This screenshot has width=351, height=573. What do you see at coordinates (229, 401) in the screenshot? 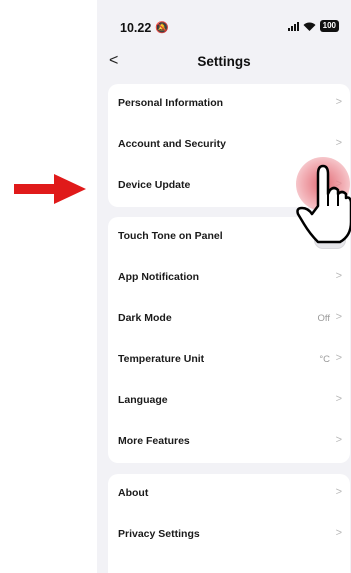
I see `row-language: Language >` at bounding box center [229, 401].